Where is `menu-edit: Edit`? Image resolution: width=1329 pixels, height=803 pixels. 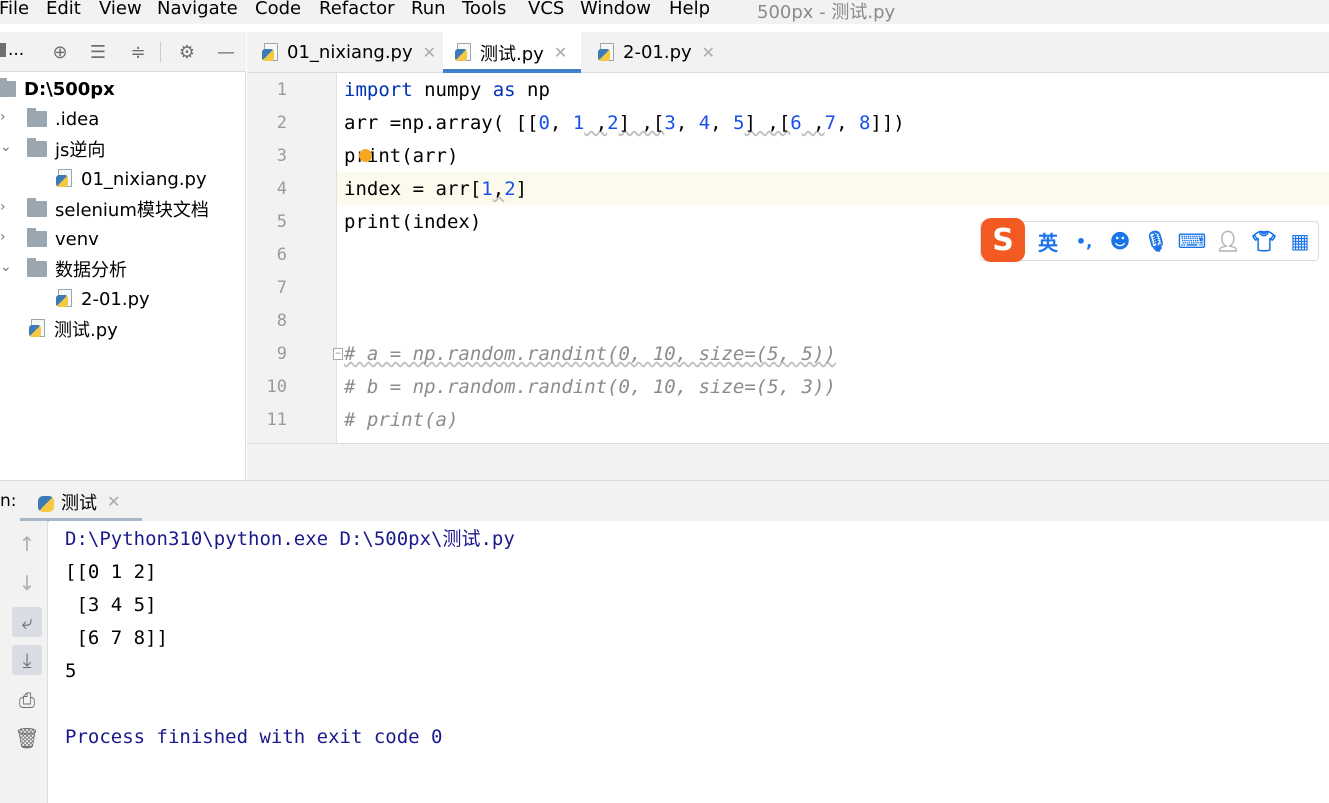 menu-edit: Edit is located at coordinates (63, 9).